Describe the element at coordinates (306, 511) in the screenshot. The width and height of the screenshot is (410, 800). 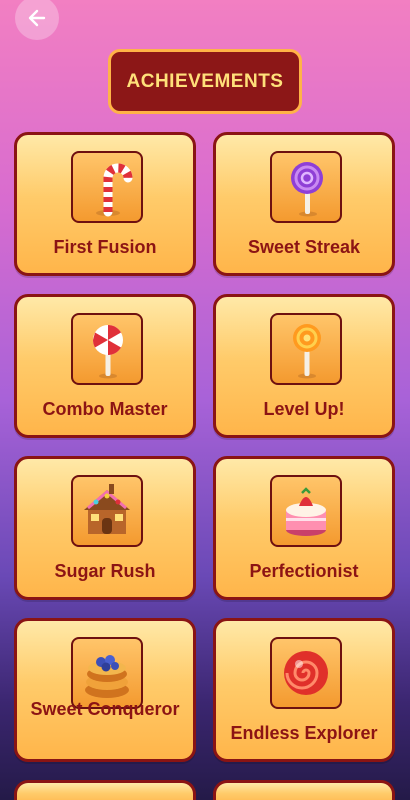
I see `strawberry-cake-icon` at that location.